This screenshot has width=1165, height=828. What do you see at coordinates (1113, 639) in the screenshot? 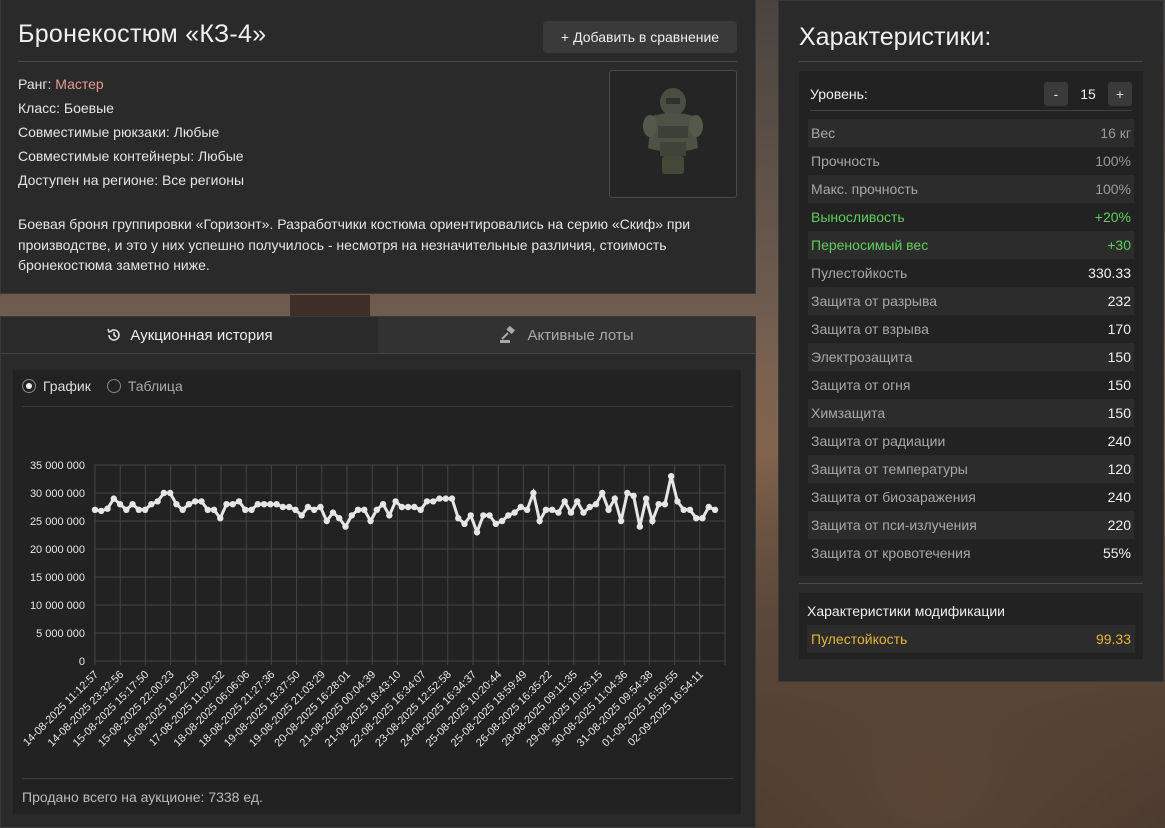
I see `mod-value: 99.33` at bounding box center [1113, 639].